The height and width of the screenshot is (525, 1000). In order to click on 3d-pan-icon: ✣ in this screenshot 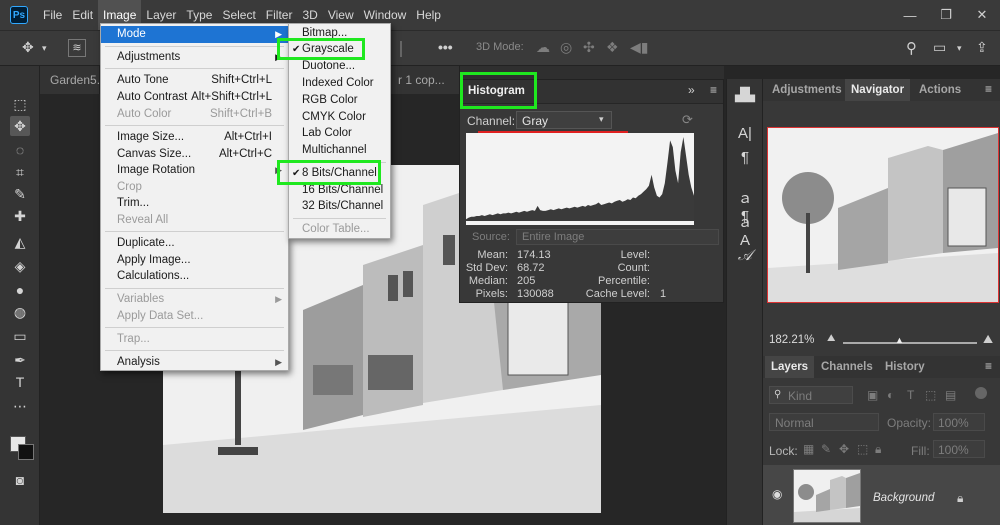, I will do `click(589, 47)`.